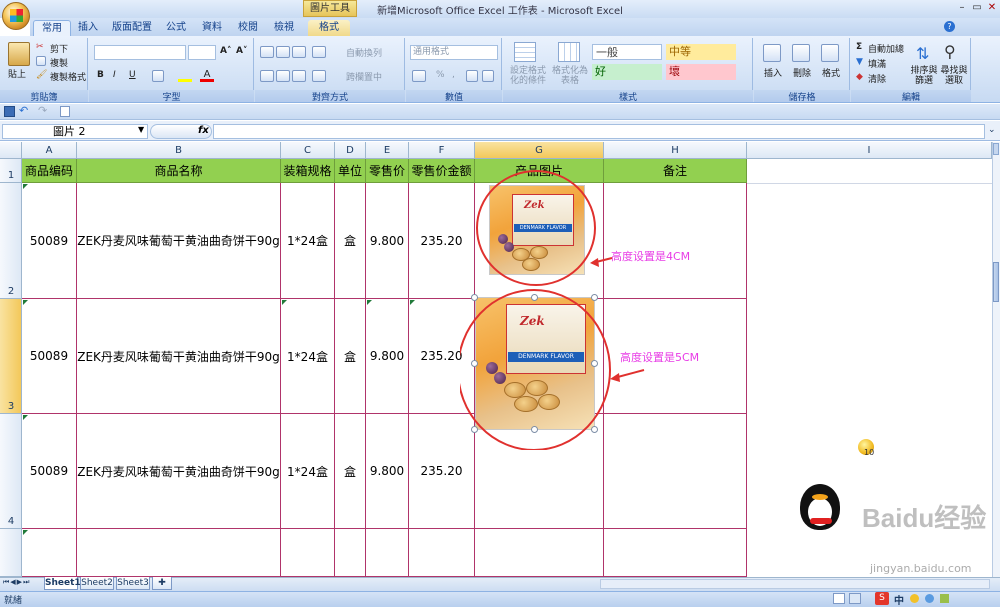  I want to click on cell-a2: 50089, so click(49, 241).